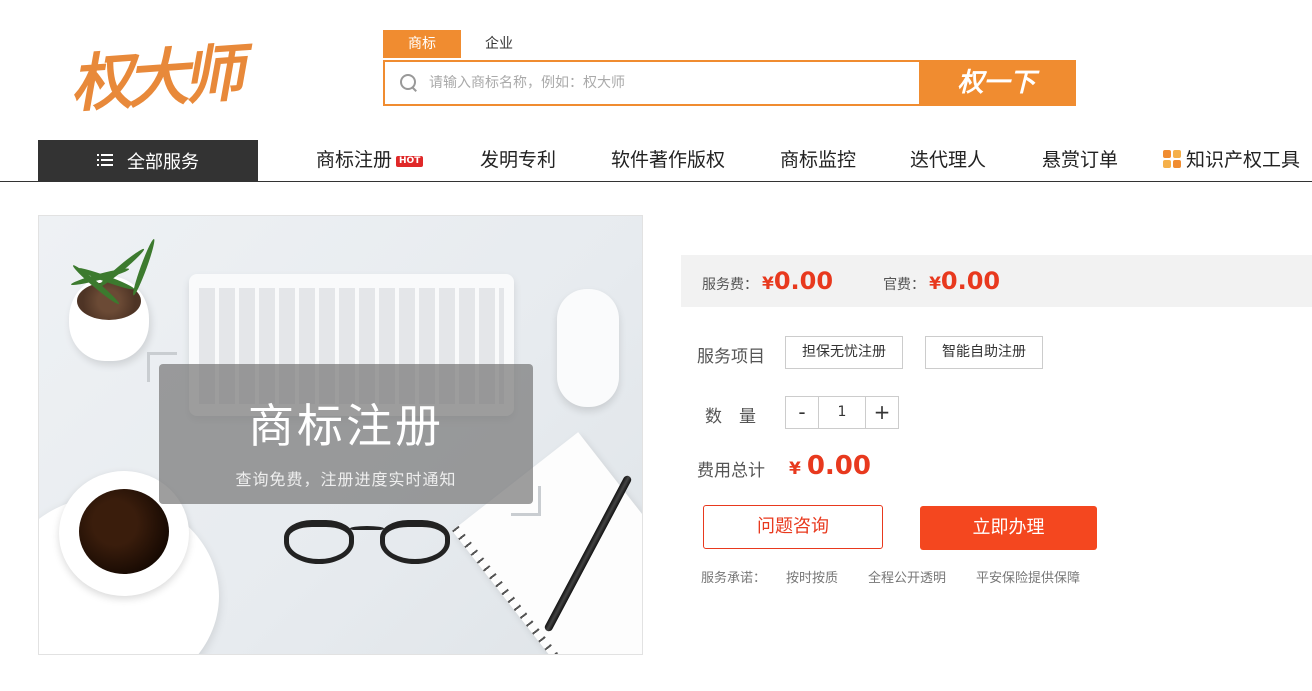  Describe the element at coordinates (1028, 578) in the screenshot. I see `promise-item: 平安保险提供保障` at that location.